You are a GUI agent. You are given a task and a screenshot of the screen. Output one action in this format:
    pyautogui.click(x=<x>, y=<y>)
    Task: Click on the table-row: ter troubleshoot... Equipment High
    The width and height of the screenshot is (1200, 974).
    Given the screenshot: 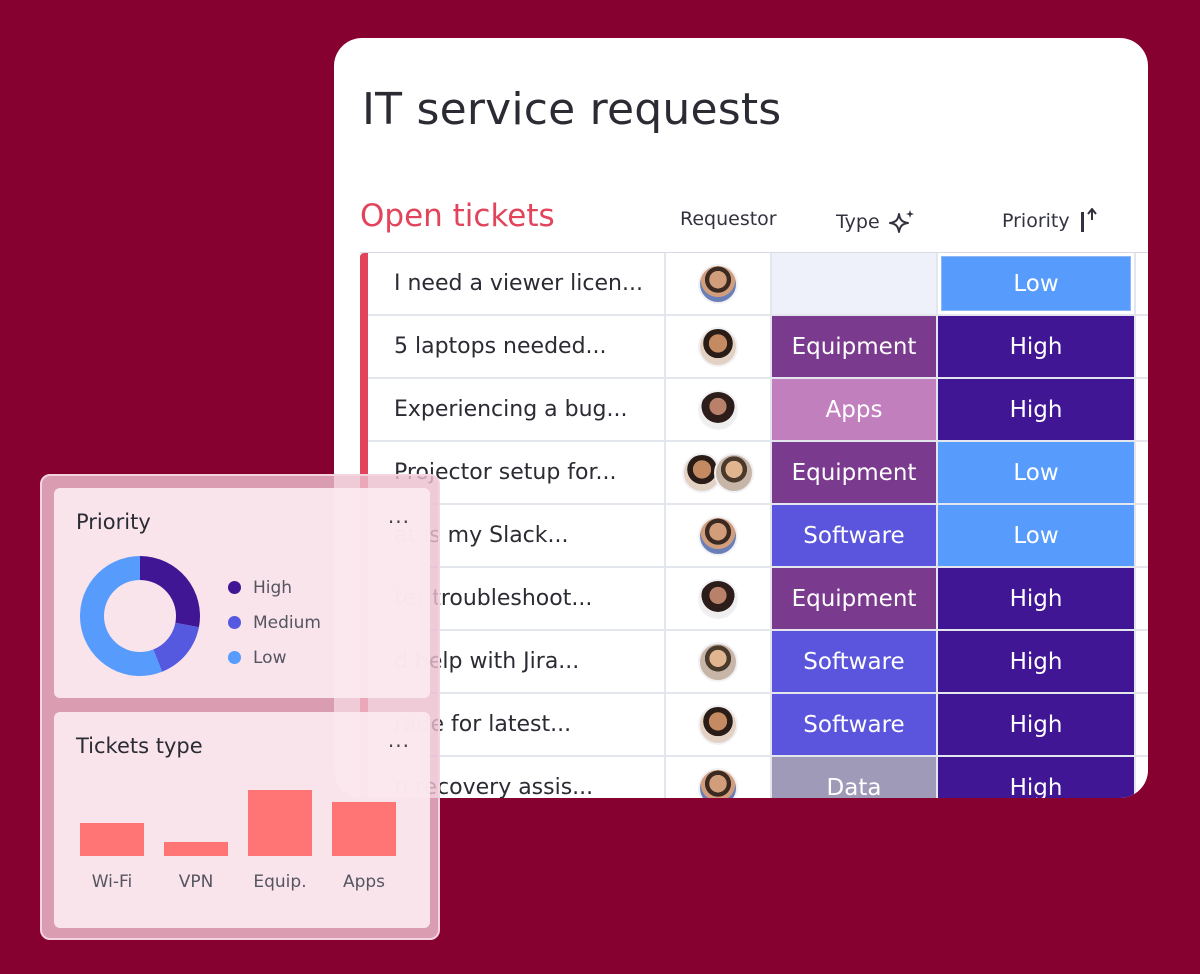 What is the action you would take?
    pyautogui.click(x=758, y=599)
    